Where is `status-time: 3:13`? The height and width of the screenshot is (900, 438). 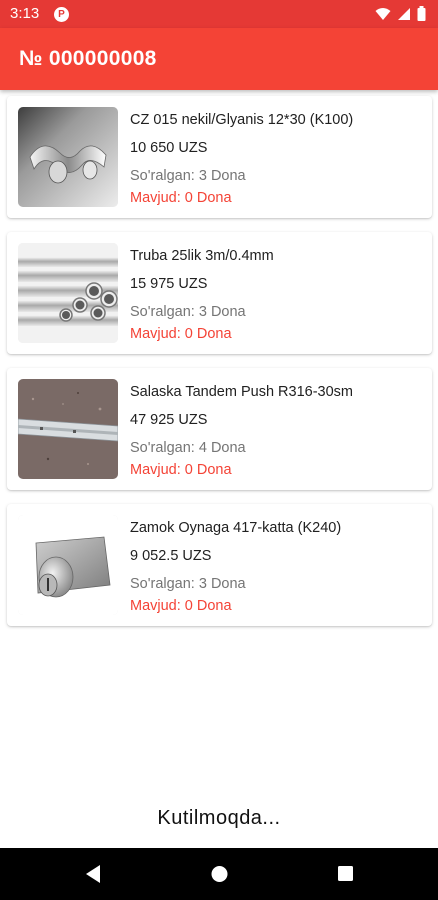 status-time: 3:13 is located at coordinates (25, 13).